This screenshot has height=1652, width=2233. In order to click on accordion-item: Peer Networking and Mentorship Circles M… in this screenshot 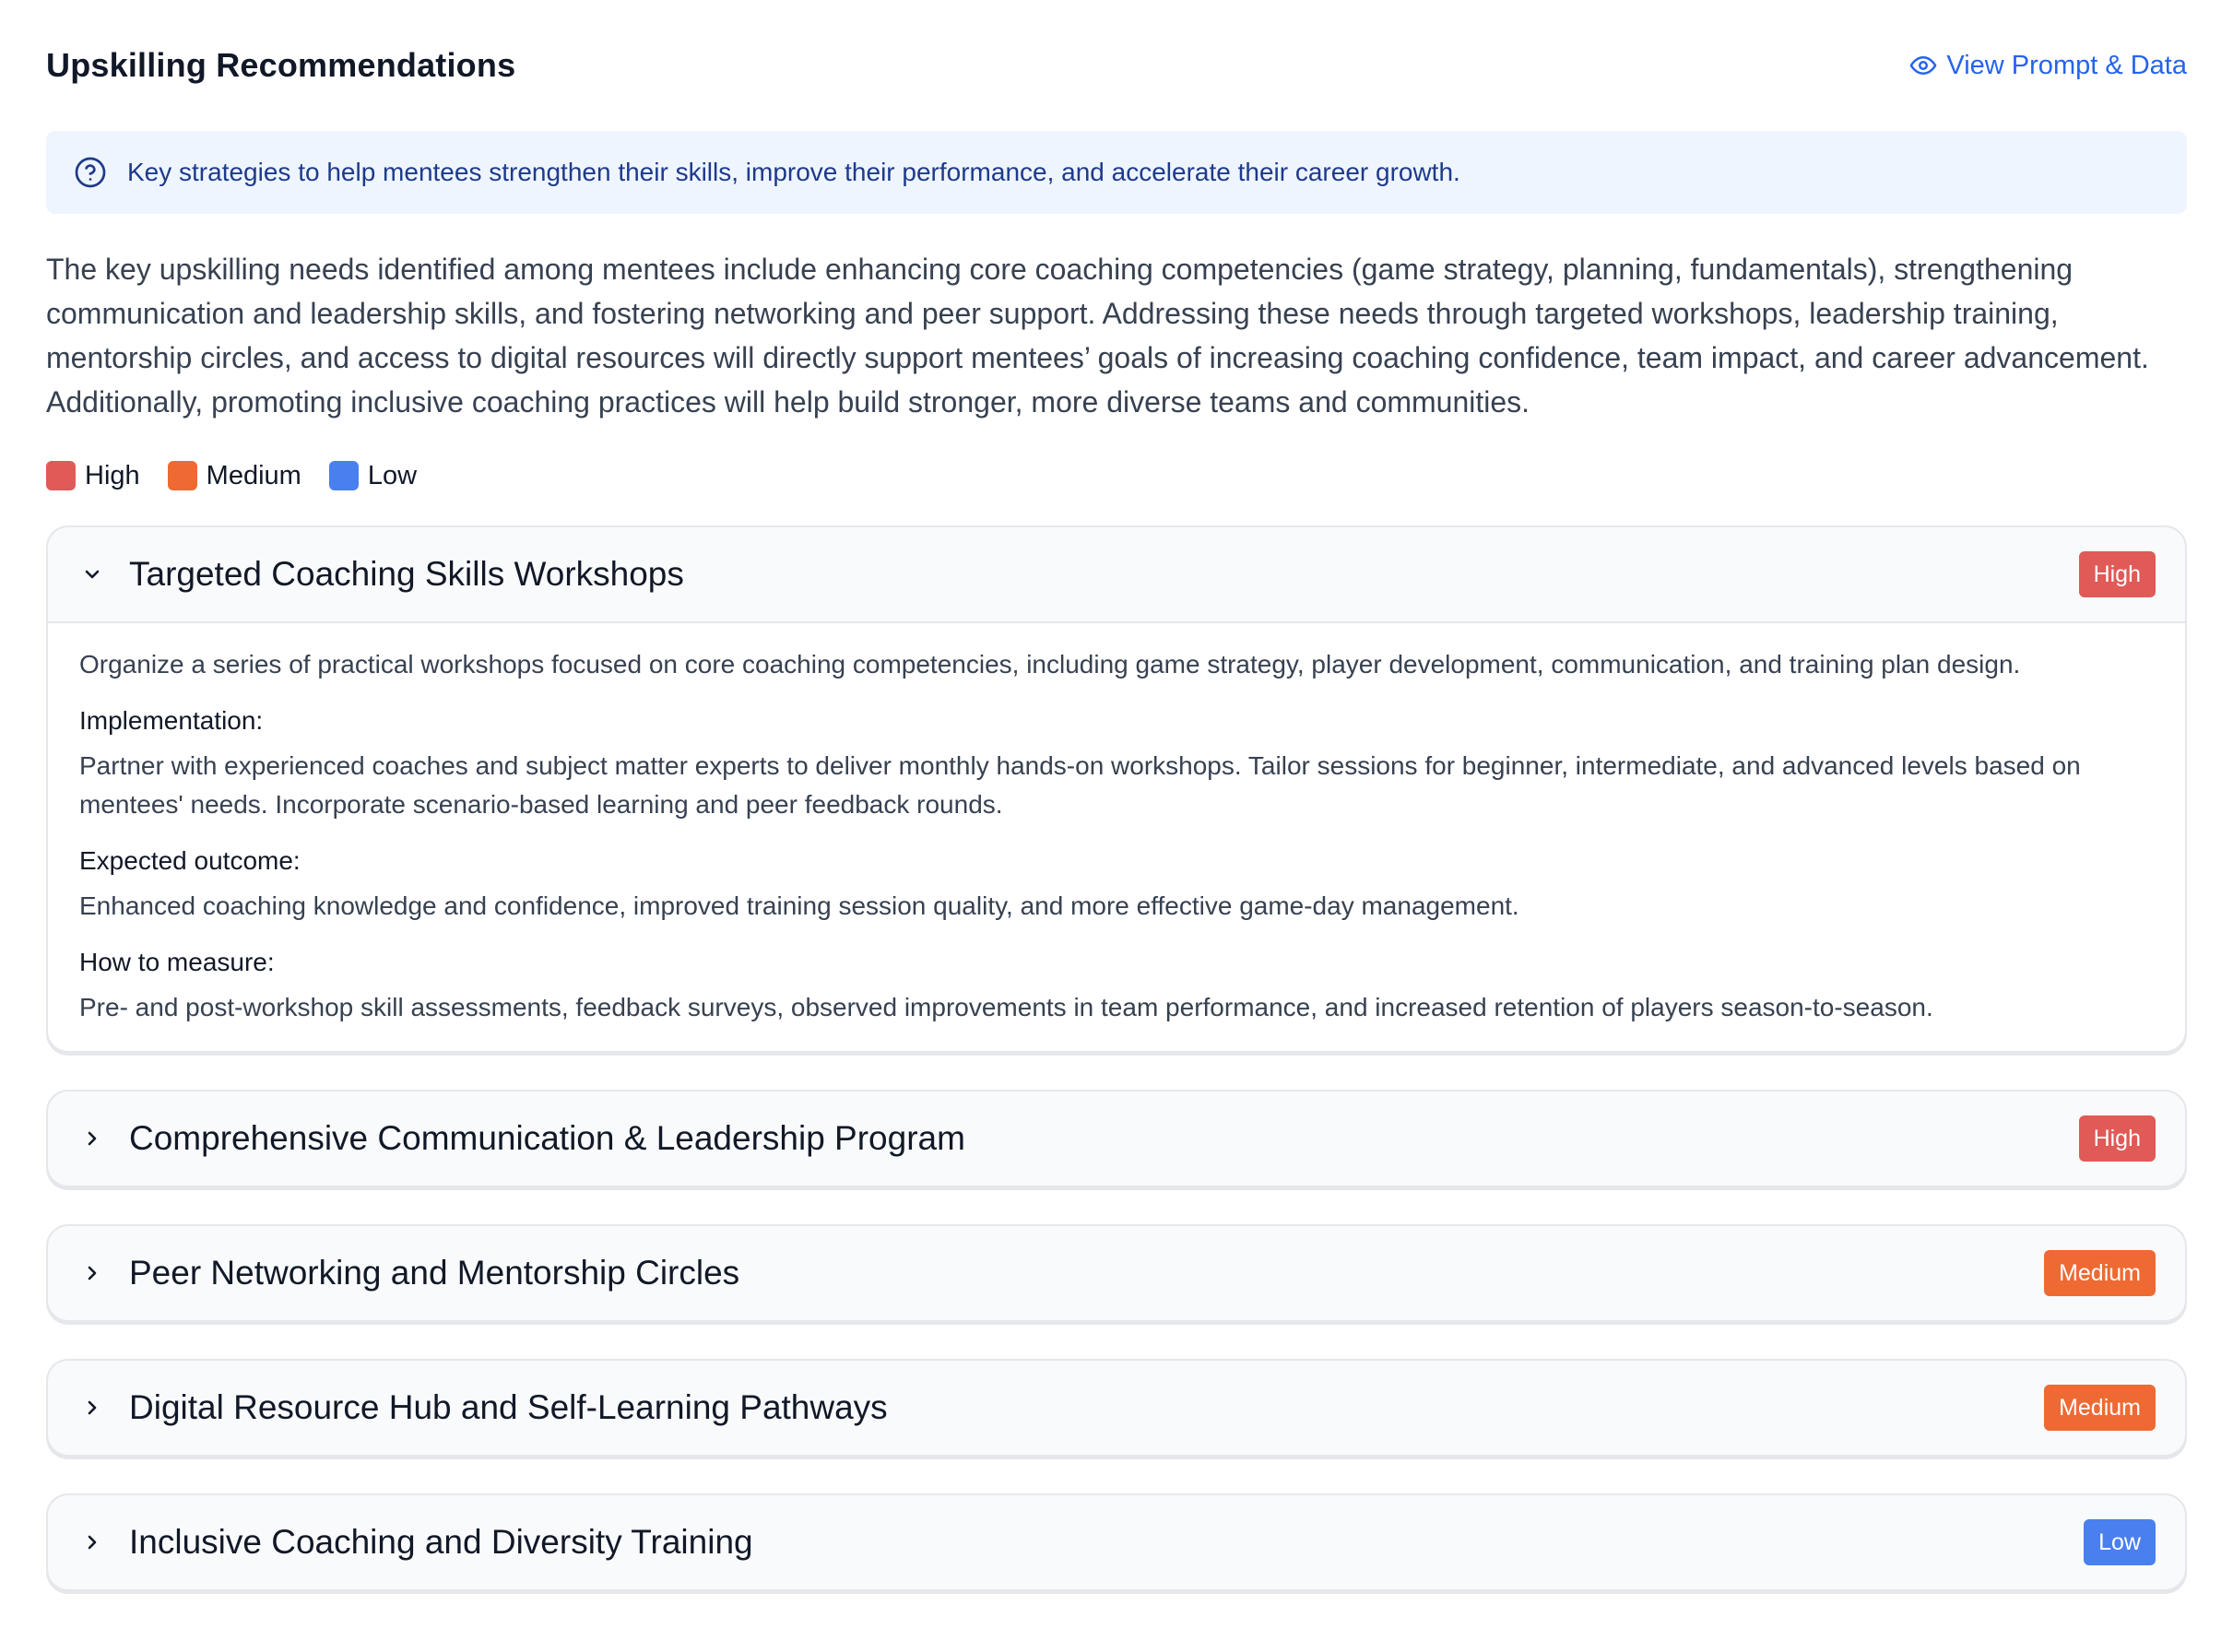, I will do `click(1117, 1273)`.